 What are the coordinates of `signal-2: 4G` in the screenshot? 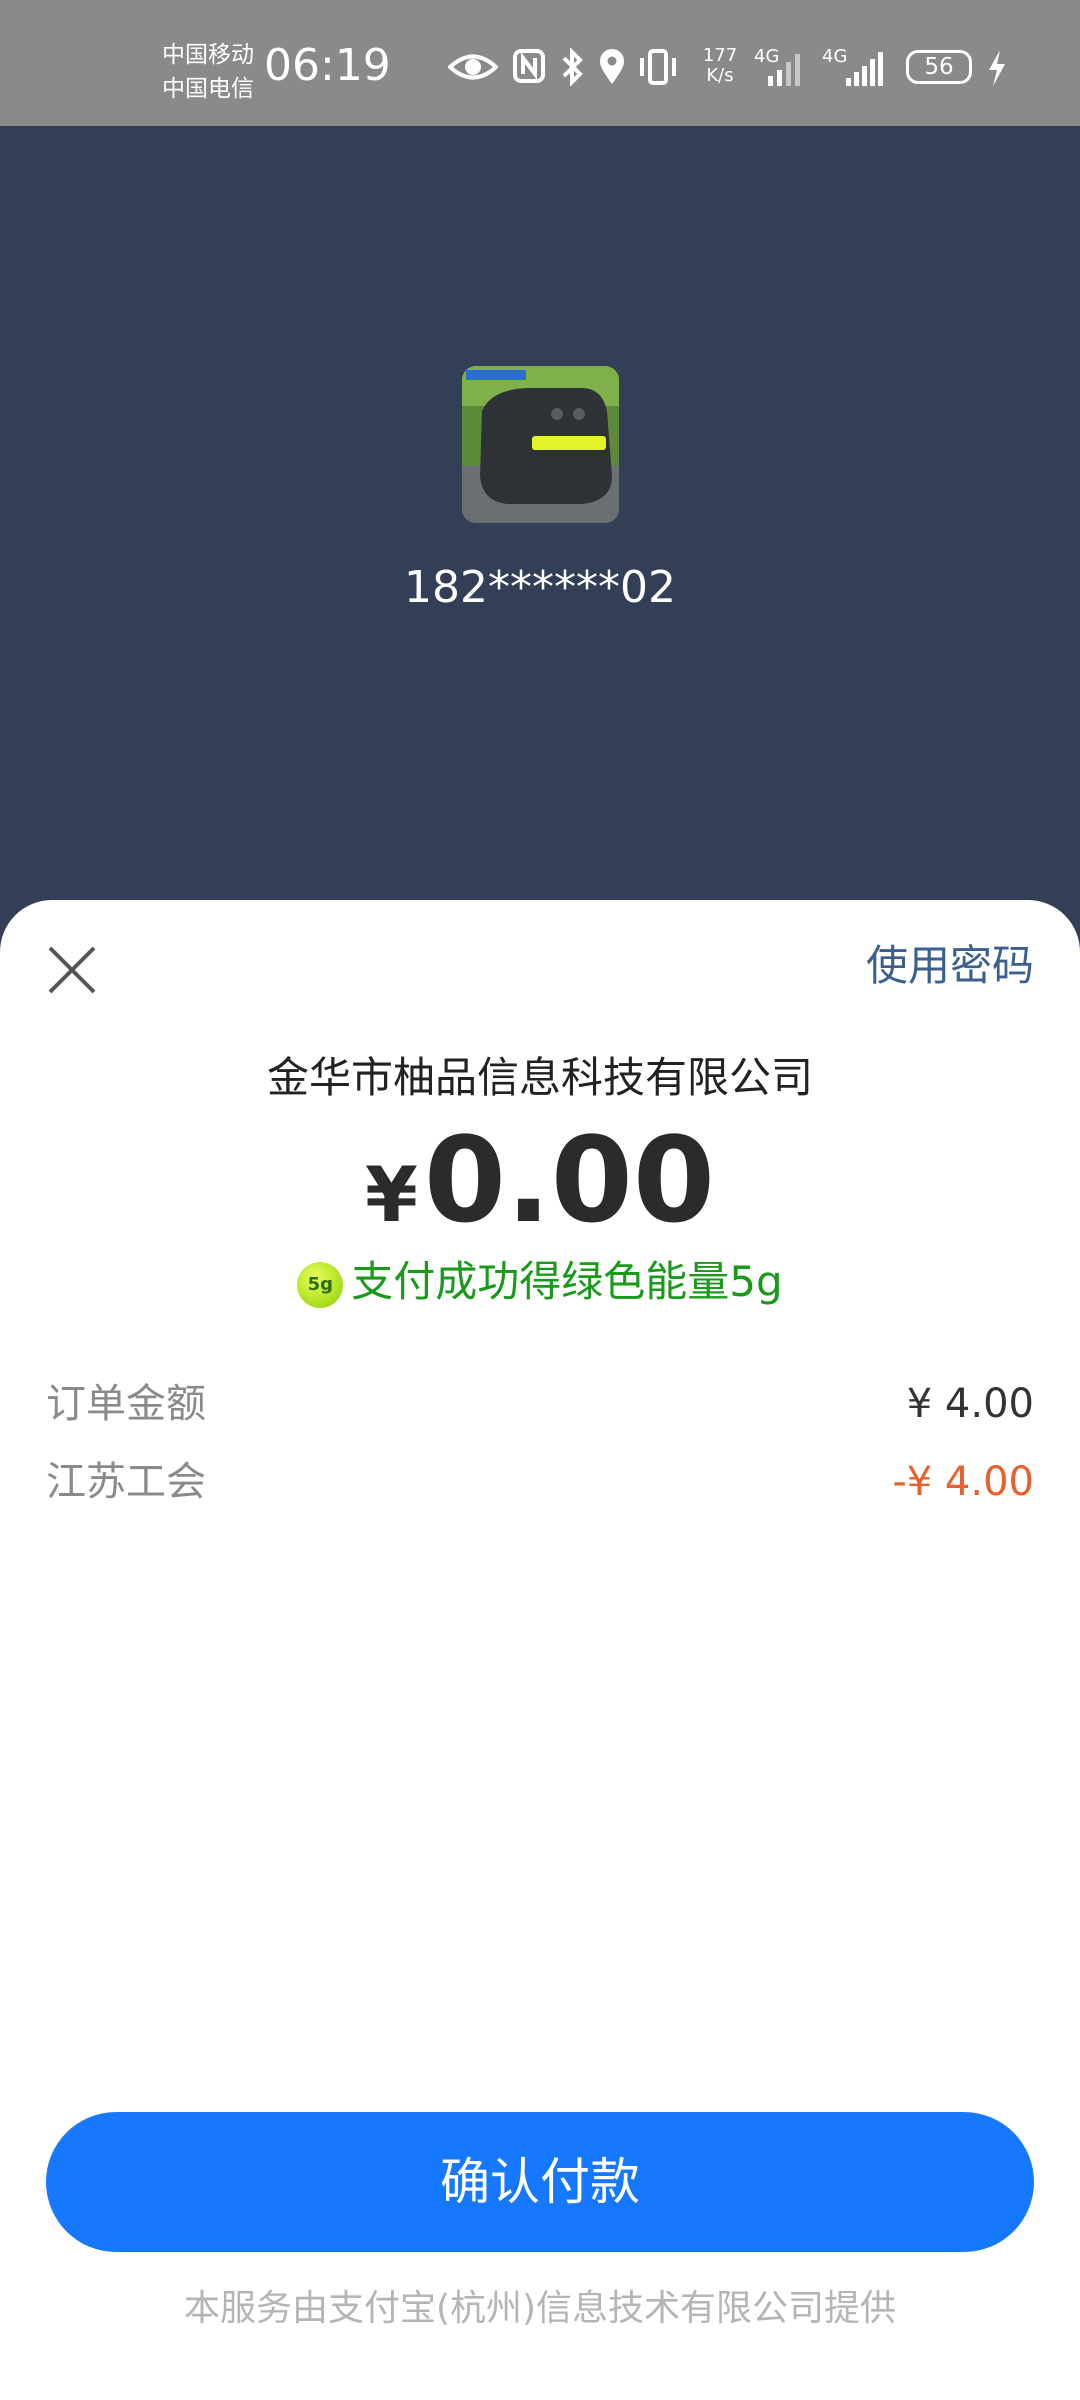 It's located at (857, 68).